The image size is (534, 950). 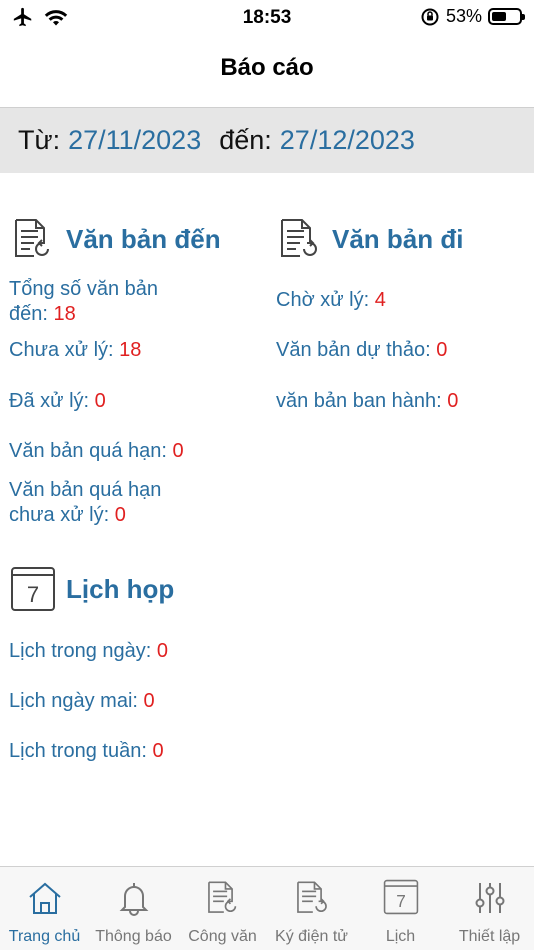 What do you see at coordinates (120, 515) in the screenshot?
I see `incoming-overdue-unprocessed-value: 0` at bounding box center [120, 515].